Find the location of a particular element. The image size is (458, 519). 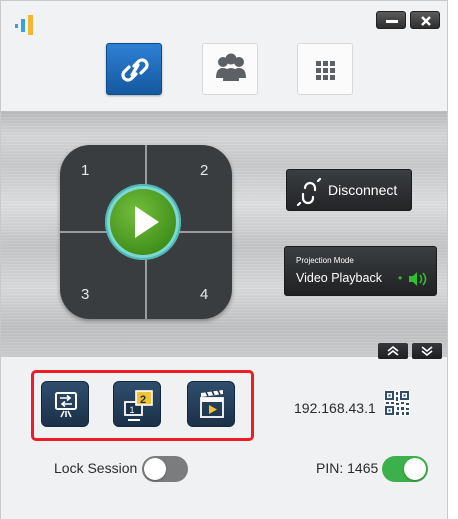

close-icon is located at coordinates (426, 21).